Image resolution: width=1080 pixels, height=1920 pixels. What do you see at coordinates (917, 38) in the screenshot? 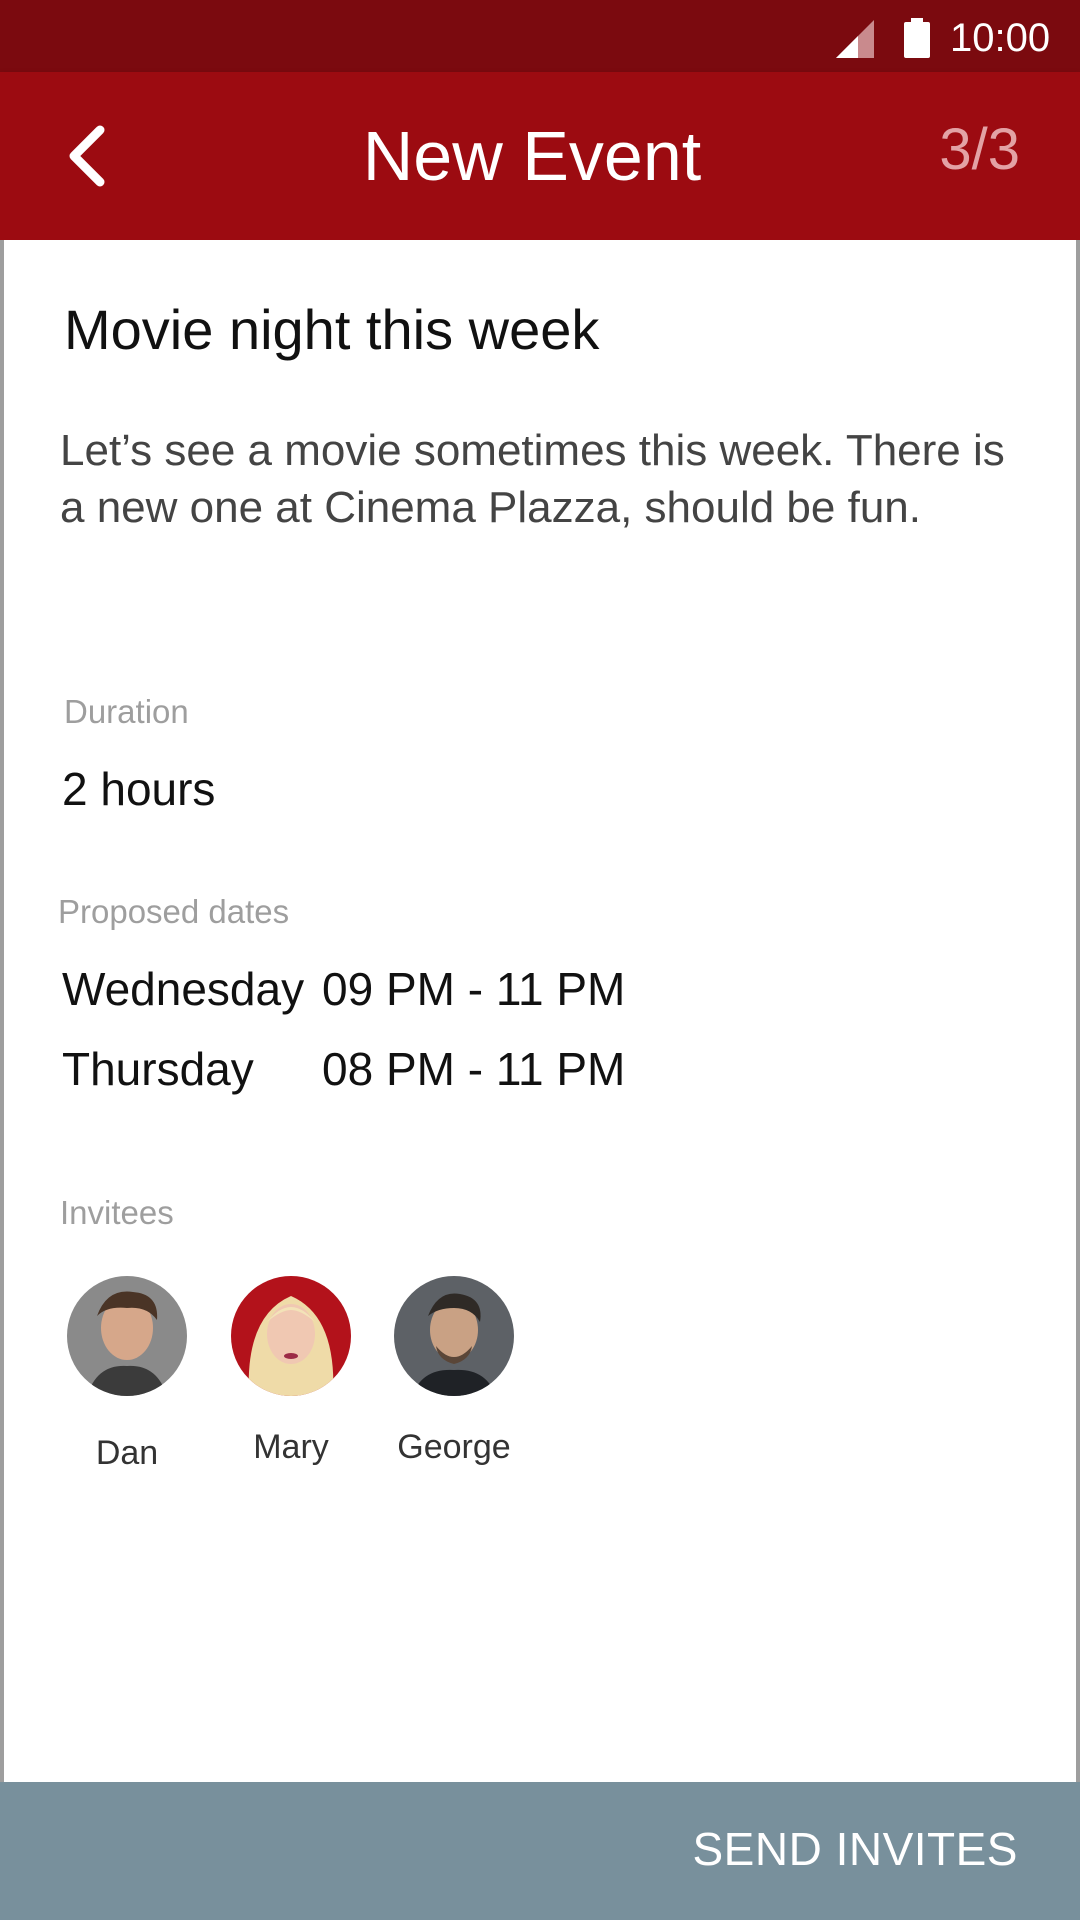
I see `battery-icon` at bounding box center [917, 38].